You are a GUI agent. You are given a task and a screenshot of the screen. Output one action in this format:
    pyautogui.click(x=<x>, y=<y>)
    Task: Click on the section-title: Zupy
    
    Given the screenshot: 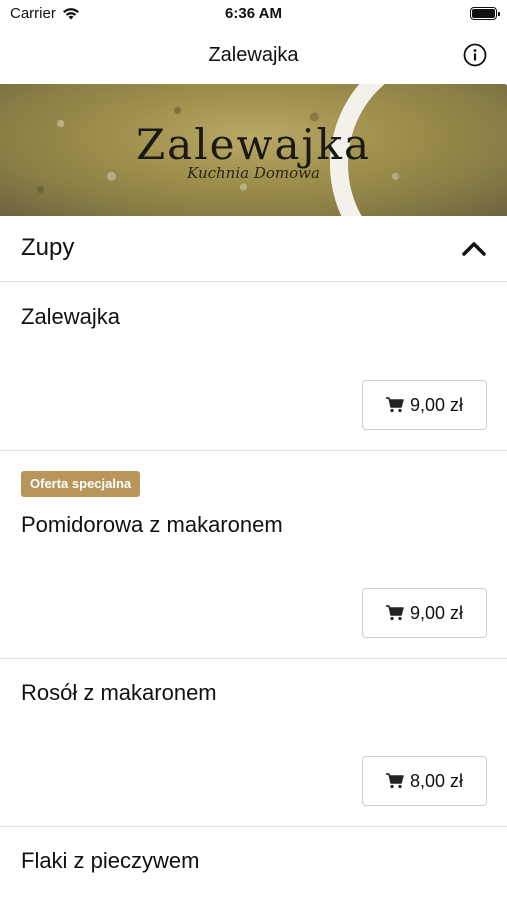 What is the action you would take?
    pyautogui.click(x=48, y=247)
    